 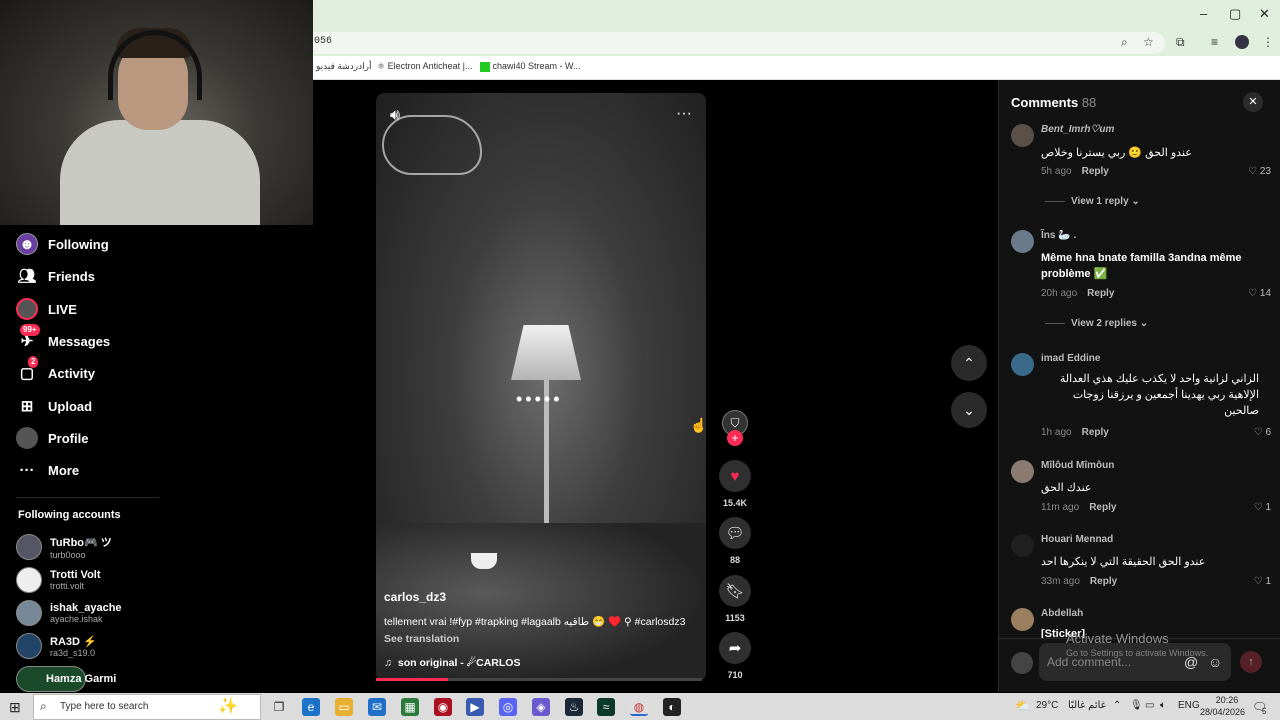 I want to click on comment-like: ♡ 14, so click(x=1259, y=293).